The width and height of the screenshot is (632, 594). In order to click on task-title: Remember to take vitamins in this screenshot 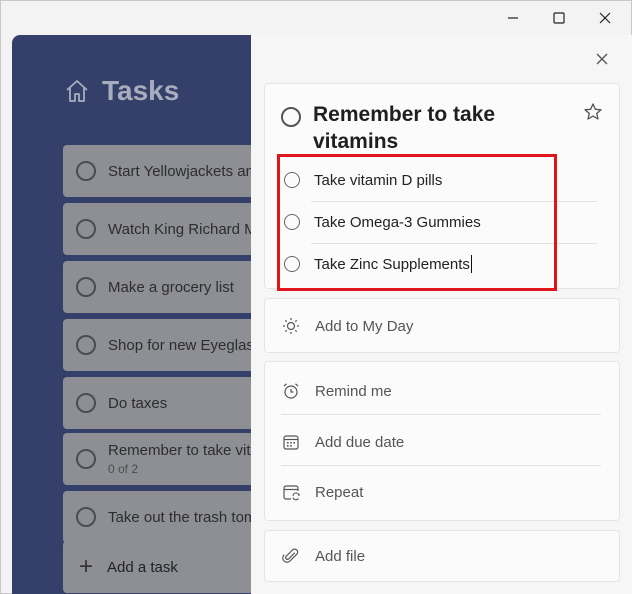, I will do `click(443, 128)`.